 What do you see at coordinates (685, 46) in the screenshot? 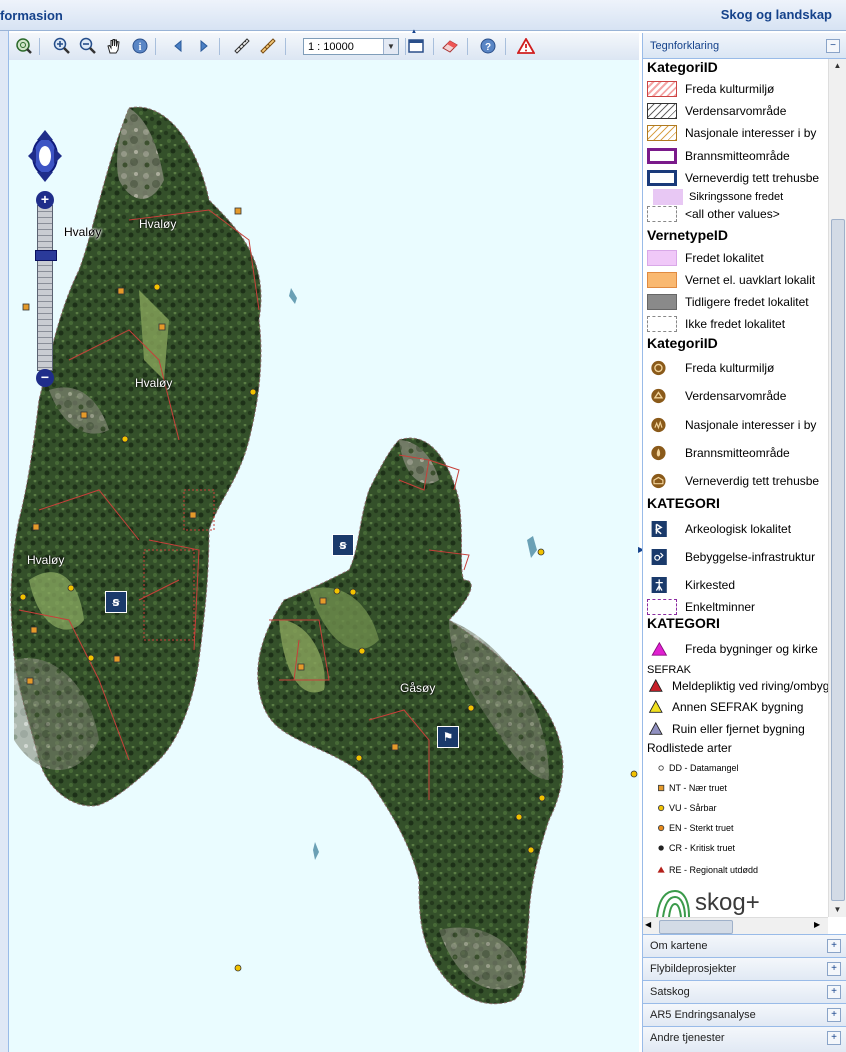
I see `legend-title: Tegnforklaring` at bounding box center [685, 46].